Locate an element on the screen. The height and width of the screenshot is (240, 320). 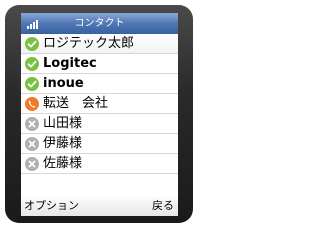
contact-row-3: 転送 会社 is located at coordinates (99, 104).